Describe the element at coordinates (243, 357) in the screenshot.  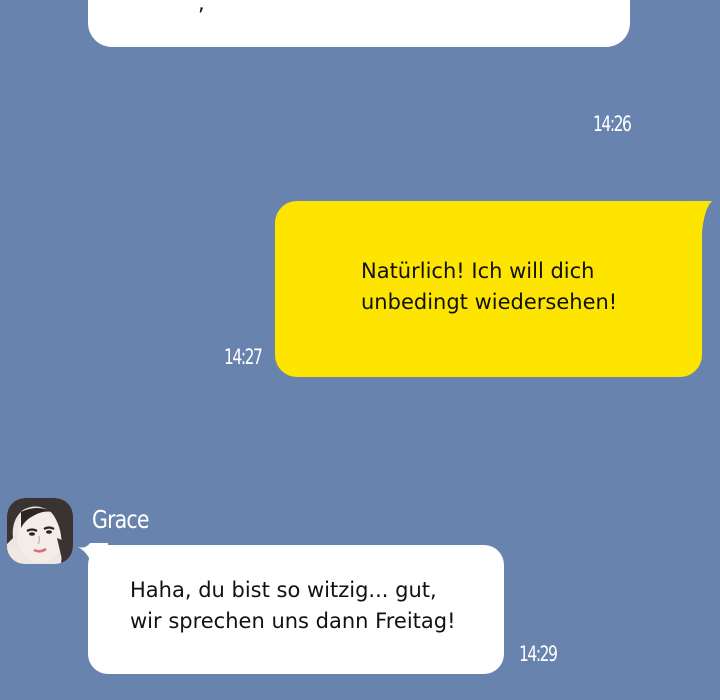
I see `message-timestamp: 14:27` at that location.